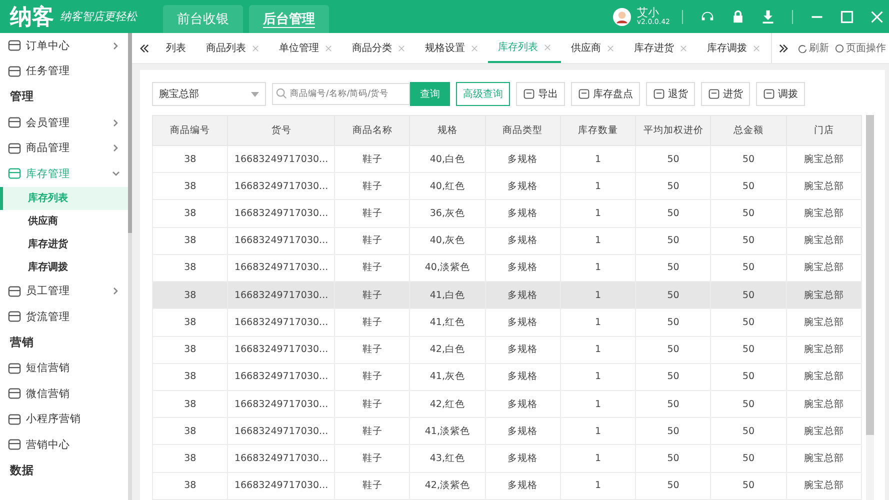 The width and height of the screenshot is (889, 500). Describe the element at coordinates (190, 131) in the screenshot. I see `column-header: 商品编号` at that location.